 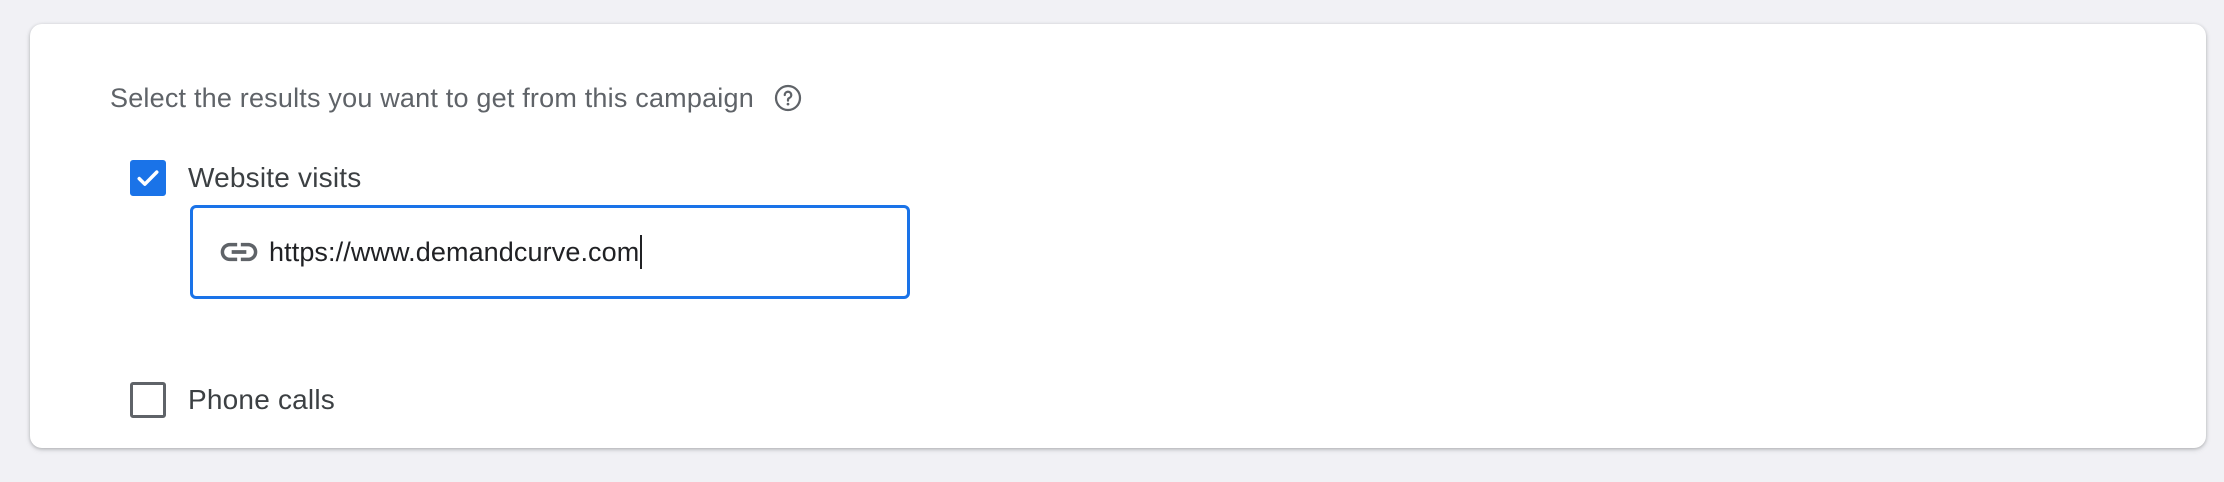 I want to click on website-visits-checkbox, so click(x=148, y=178).